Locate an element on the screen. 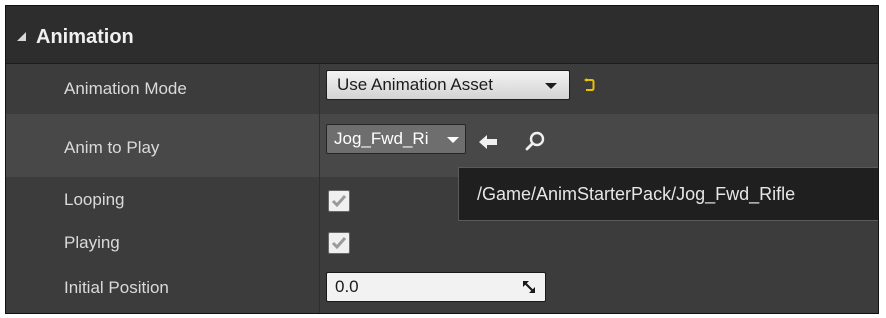  anim-to-play-label: Anim to Play is located at coordinates (112, 147).